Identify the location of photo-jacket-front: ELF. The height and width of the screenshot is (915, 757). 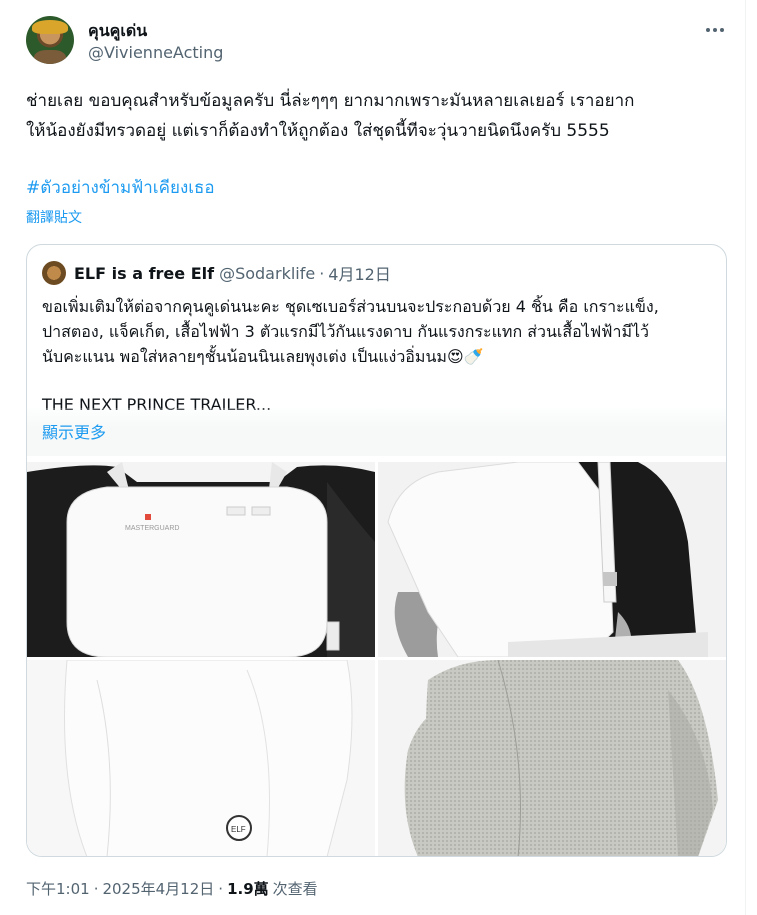
(201, 758).